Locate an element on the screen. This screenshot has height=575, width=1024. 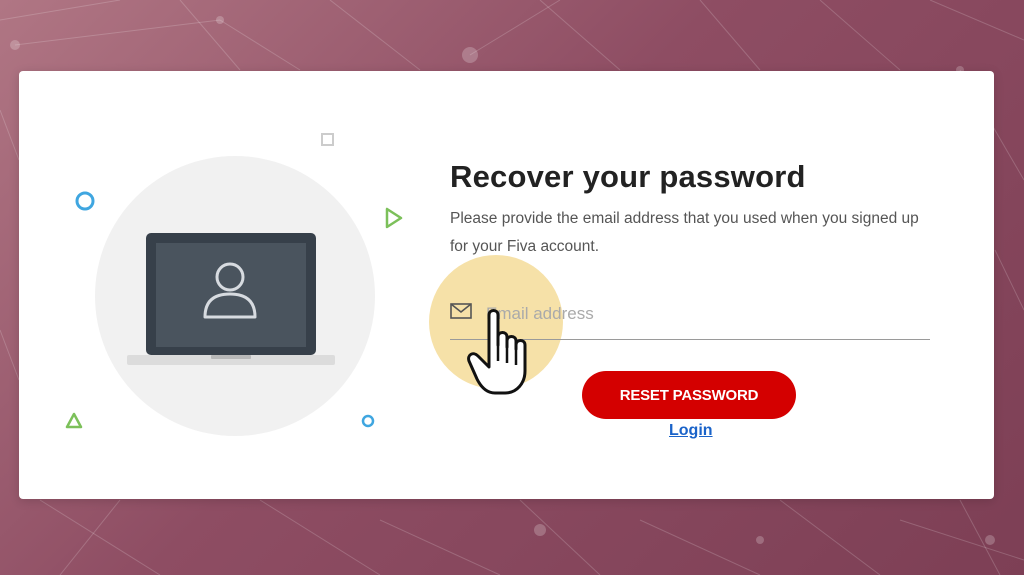
square-decor is located at coordinates (327, 139).